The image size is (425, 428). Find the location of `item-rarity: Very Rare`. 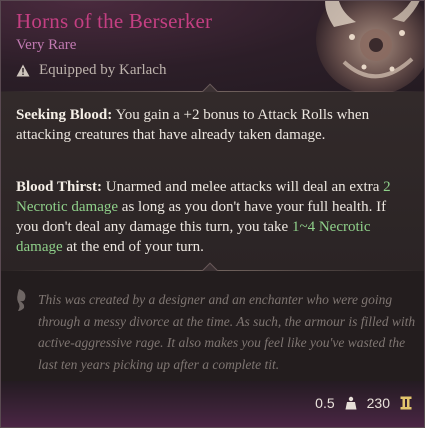

item-rarity: Very Rare is located at coordinates (46, 45).